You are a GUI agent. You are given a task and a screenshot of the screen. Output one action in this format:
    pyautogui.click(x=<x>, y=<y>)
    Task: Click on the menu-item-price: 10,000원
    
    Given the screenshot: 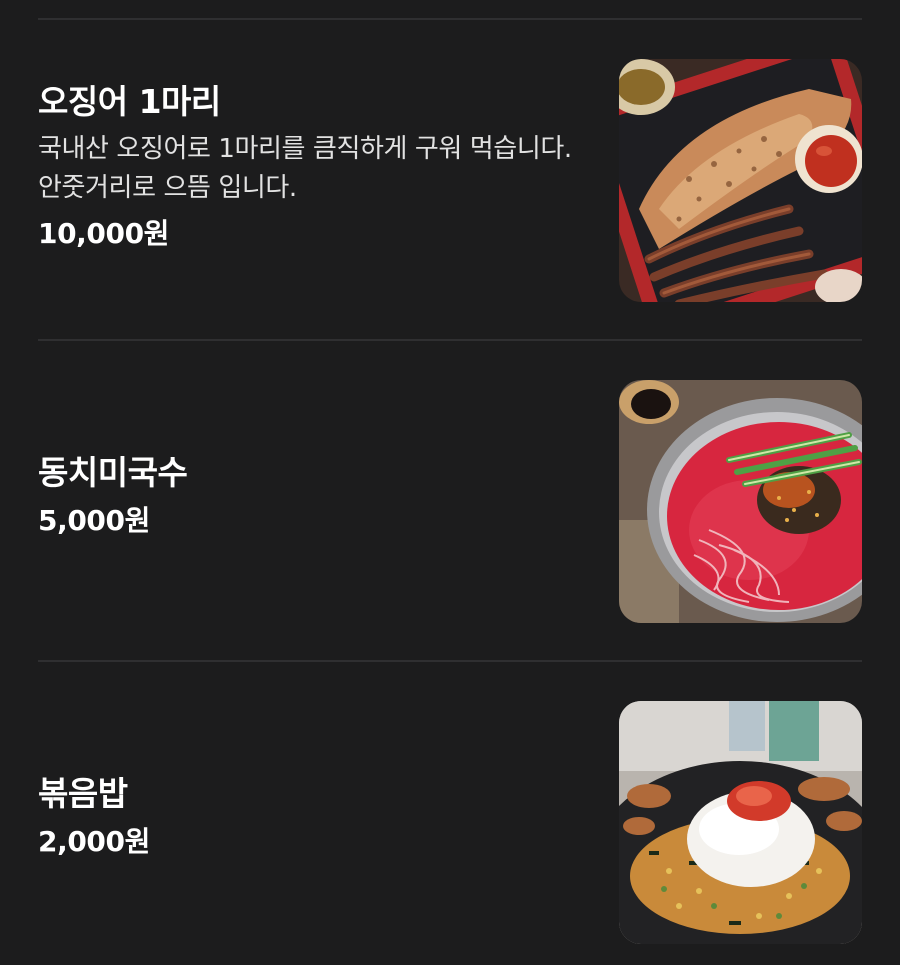 What is the action you would take?
    pyautogui.click(x=104, y=233)
    